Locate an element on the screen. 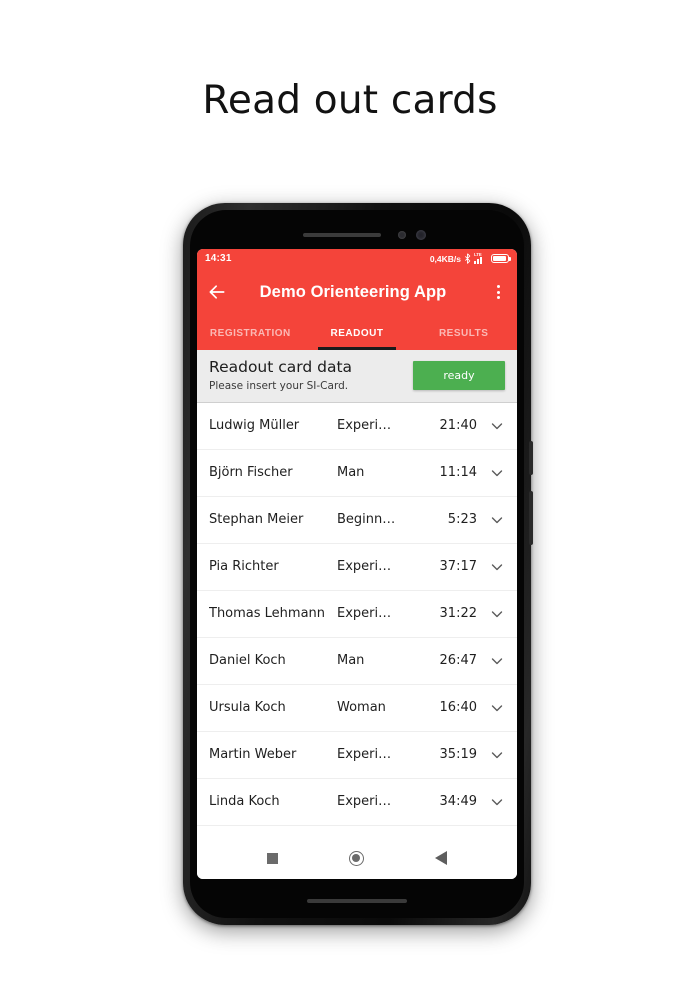 The image size is (700, 1000). table-row: Ursula Koch Woman 16:40 is located at coordinates (357, 708).